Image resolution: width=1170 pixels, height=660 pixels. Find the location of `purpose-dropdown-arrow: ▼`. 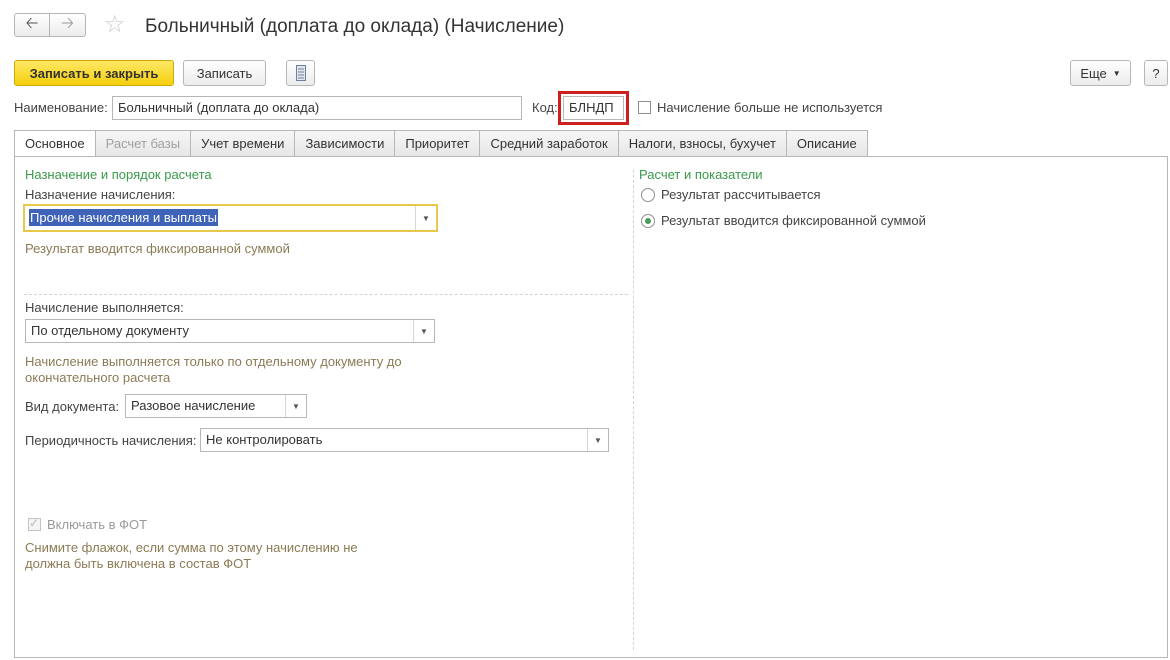

purpose-dropdown-arrow: ▼ is located at coordinates (425, 218).